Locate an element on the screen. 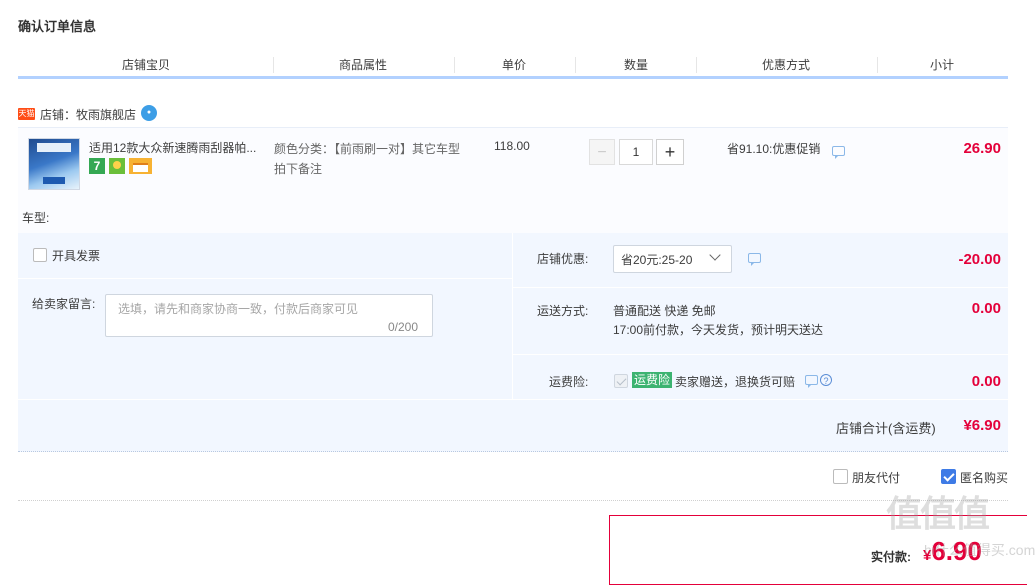  col-attributes: 商品属性 is located at coordinates (362, 65).